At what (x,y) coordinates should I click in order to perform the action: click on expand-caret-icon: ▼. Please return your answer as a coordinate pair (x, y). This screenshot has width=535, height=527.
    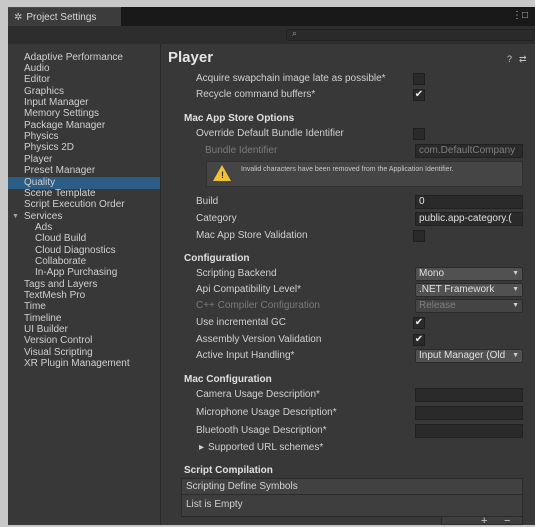
    Looking at the image, I should click on (15, 216).